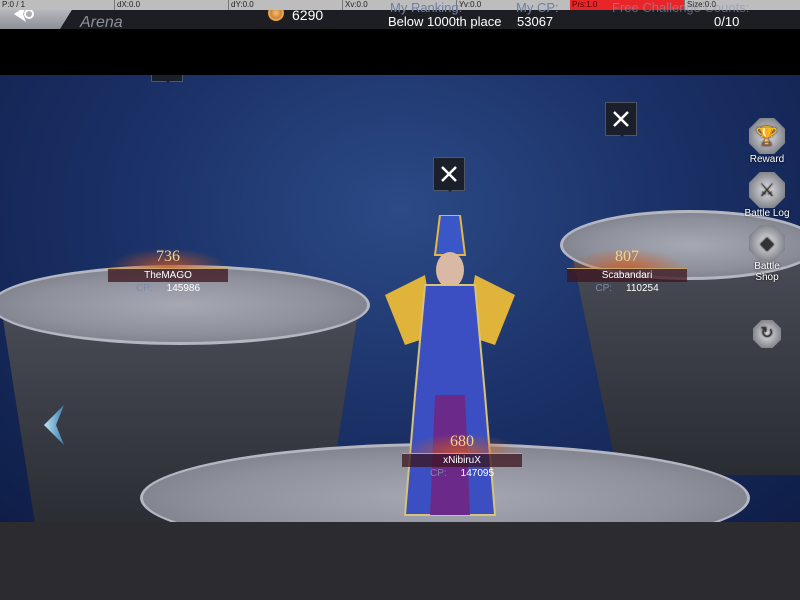 The image size is (800, 600). I want to click on debug-p: P:0 / 1, so click(14, 4).